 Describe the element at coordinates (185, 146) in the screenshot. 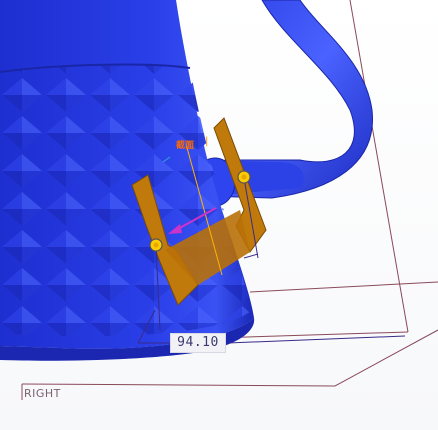

I see `section-label: 截面` at that location.